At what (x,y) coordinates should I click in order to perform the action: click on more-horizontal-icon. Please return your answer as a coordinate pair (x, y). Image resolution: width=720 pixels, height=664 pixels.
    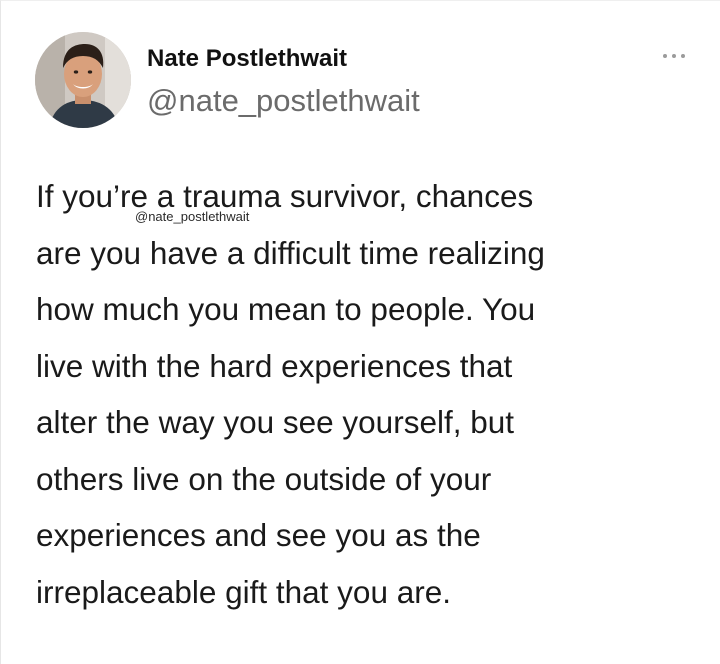
    Looking at the image, I should click on (674, 56).